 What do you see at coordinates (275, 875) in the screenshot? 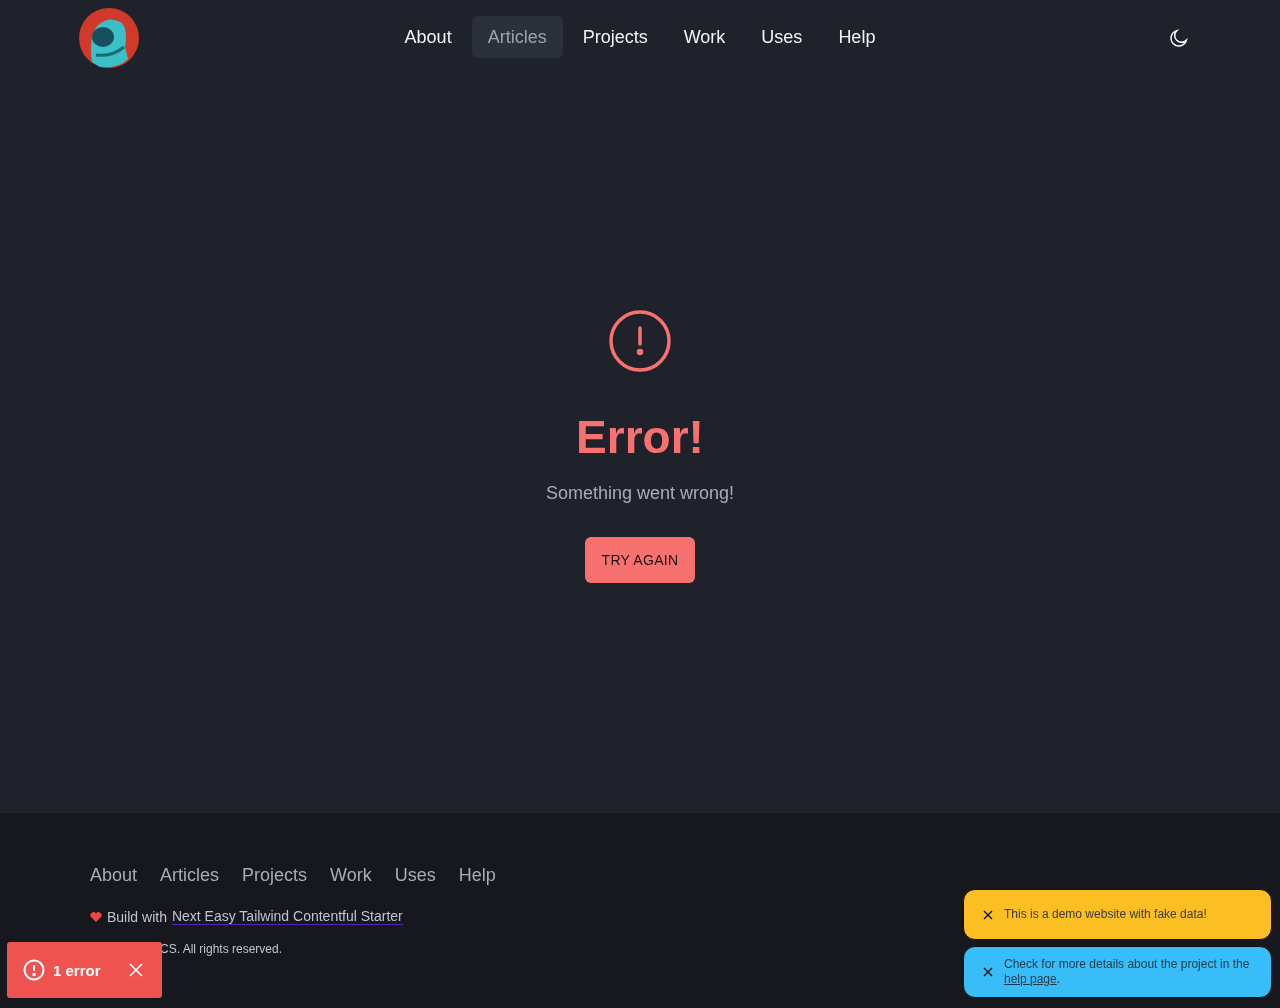
I see `footer-link: Projects` at bounding box center [275, 875].